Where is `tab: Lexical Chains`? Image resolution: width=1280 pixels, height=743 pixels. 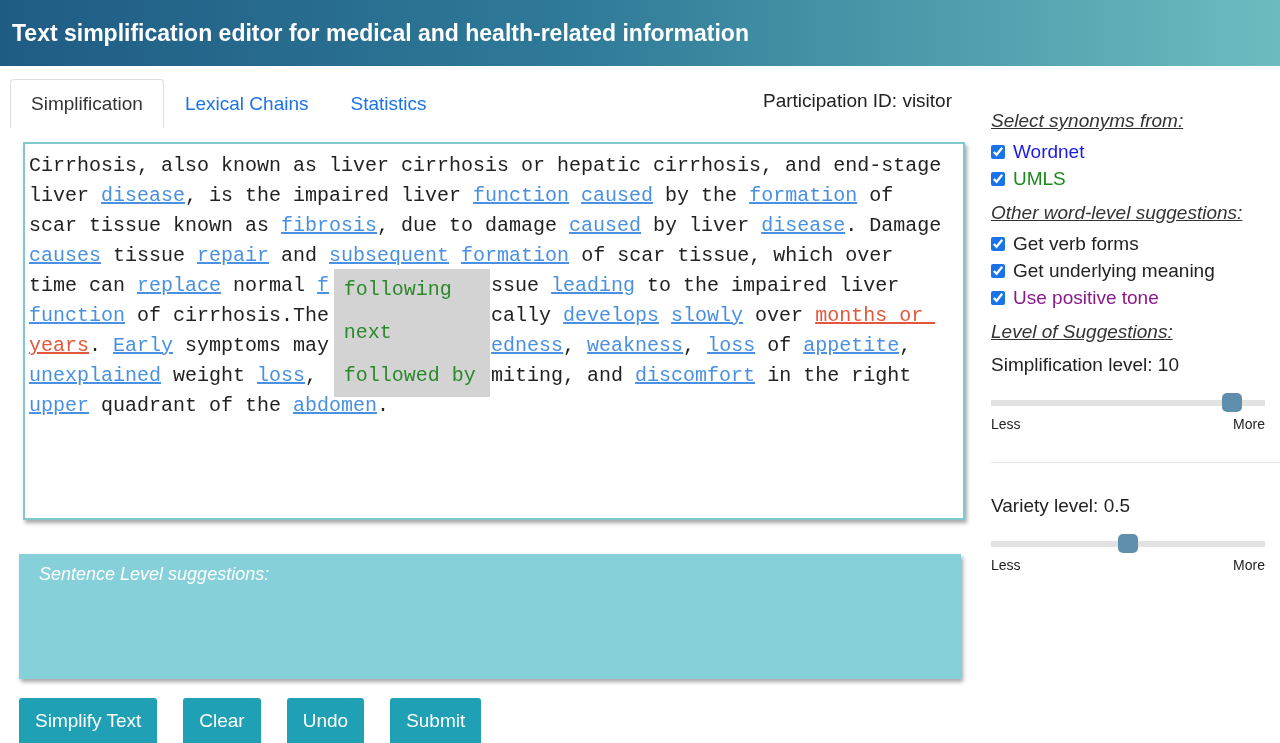
tab: Lexical Chains is located at coordinates (246, 103).